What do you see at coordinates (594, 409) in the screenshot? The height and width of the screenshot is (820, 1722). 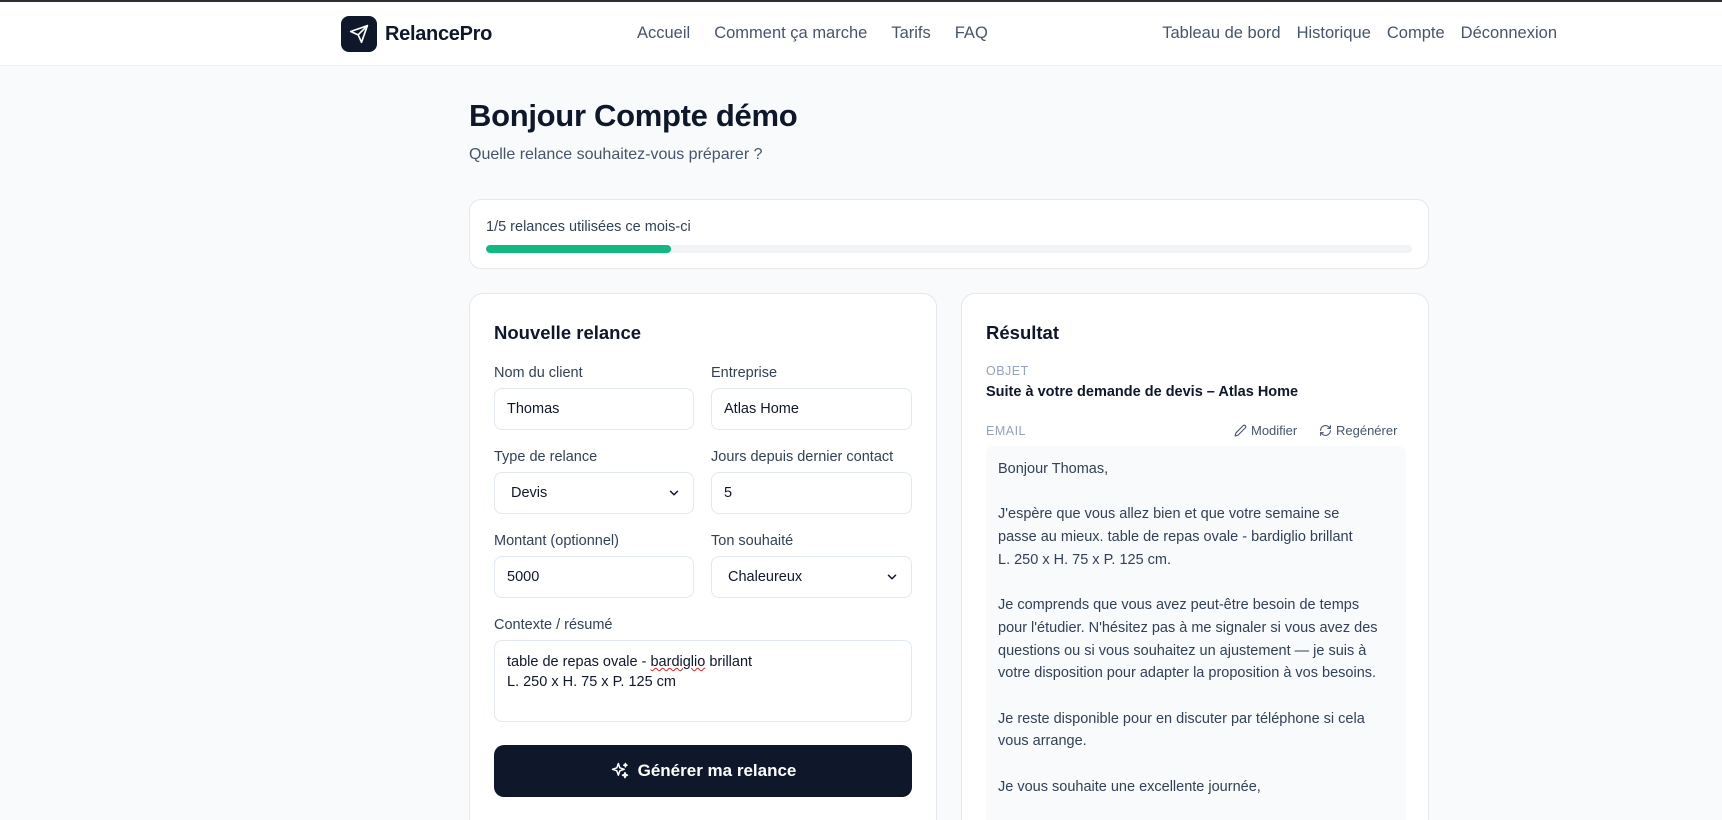 I see `client-name-input: Thomas` at bounding box center [594, 409].